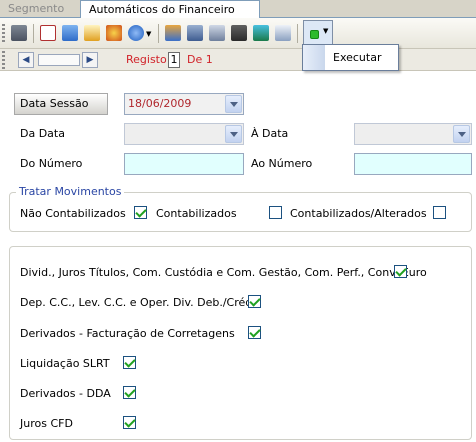 The image size is (476, 442). I want to click on calendar-icon, so click(48, 33).